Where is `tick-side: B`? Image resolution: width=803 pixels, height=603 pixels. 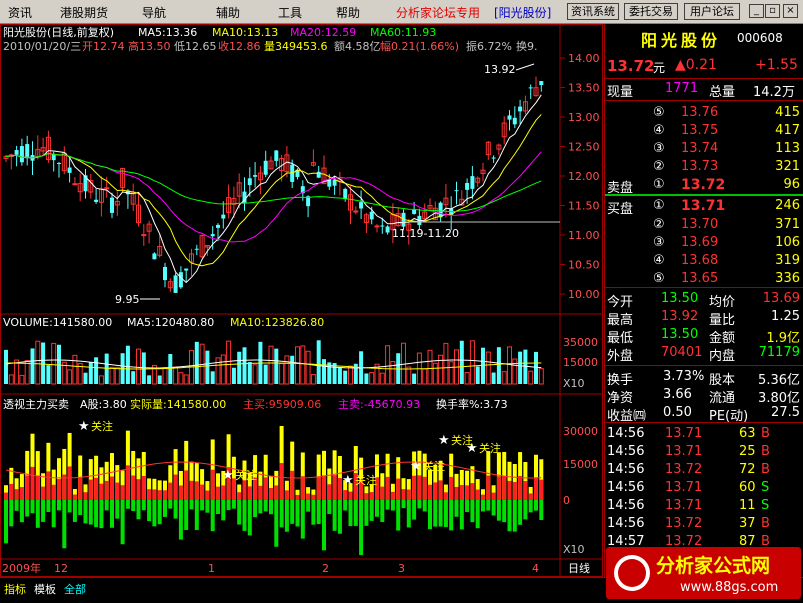 tick-side: B is located at coordinates (765, 523).